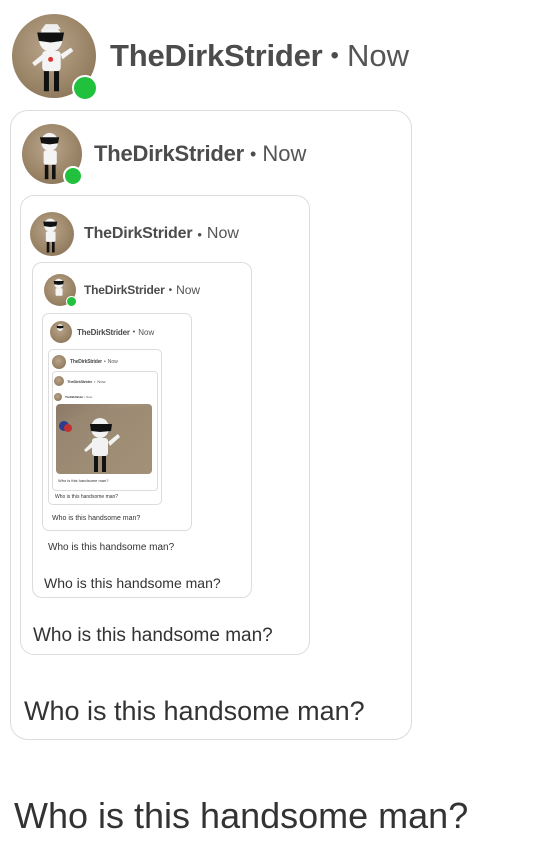 The width and height of the screenshot is (546, 851). I want to click on character-photo, so click(104, 439).